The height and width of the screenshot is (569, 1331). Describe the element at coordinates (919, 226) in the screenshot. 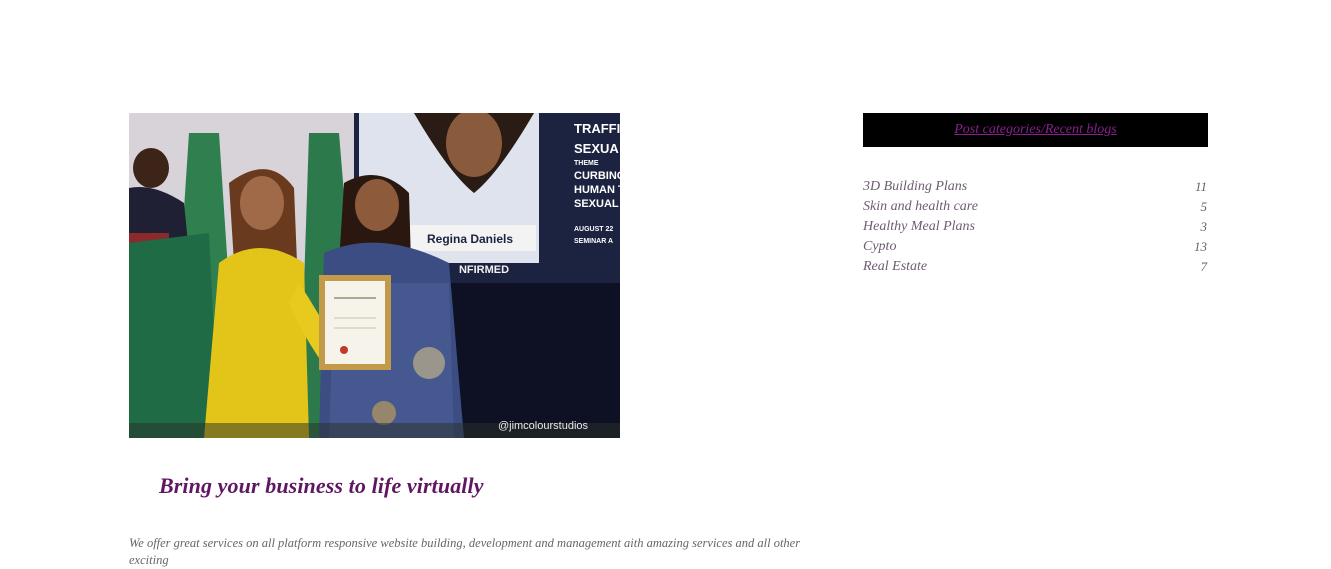

I see `category-label: Healthy Meal Plans` at that location.